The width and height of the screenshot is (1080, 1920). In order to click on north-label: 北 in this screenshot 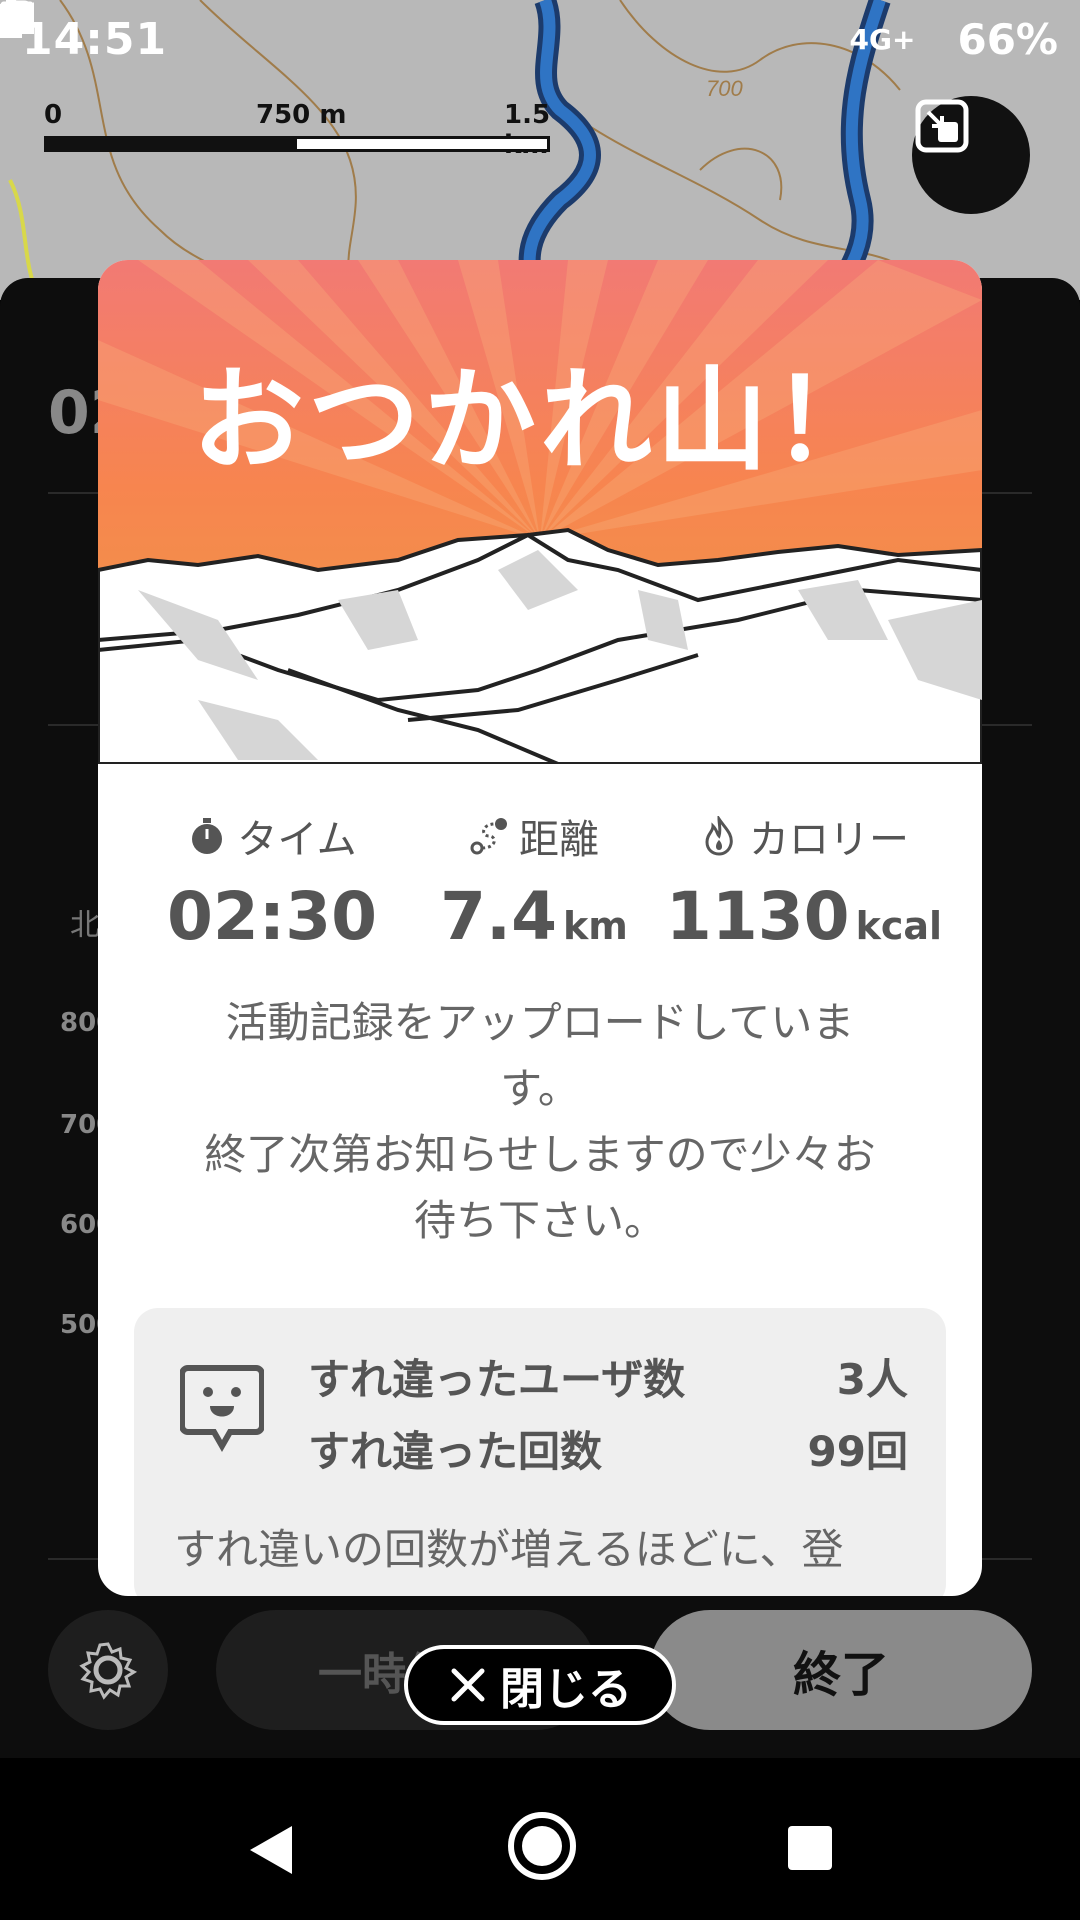, I will do `click(85, 925)`.